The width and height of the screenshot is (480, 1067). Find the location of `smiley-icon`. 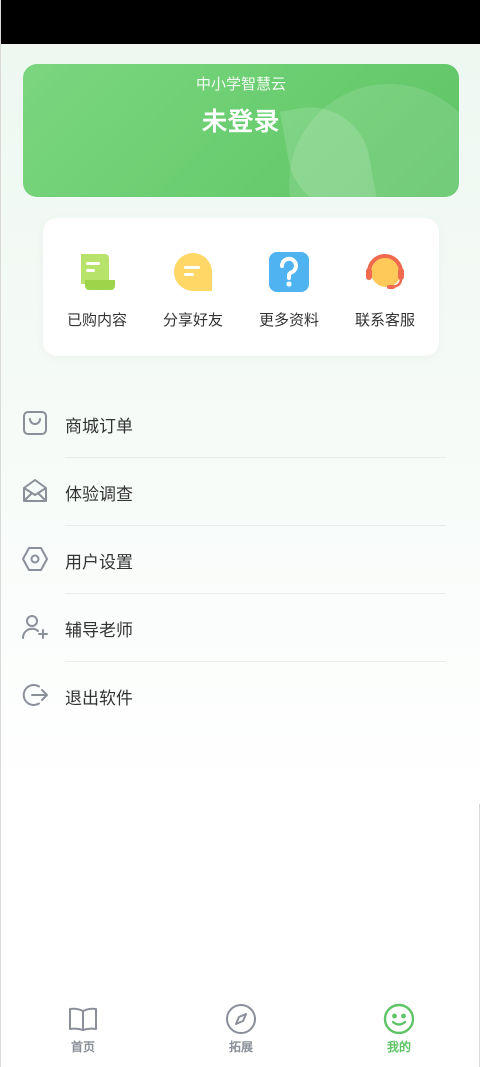

smiley-icon is located at coordinates (399, 1019).